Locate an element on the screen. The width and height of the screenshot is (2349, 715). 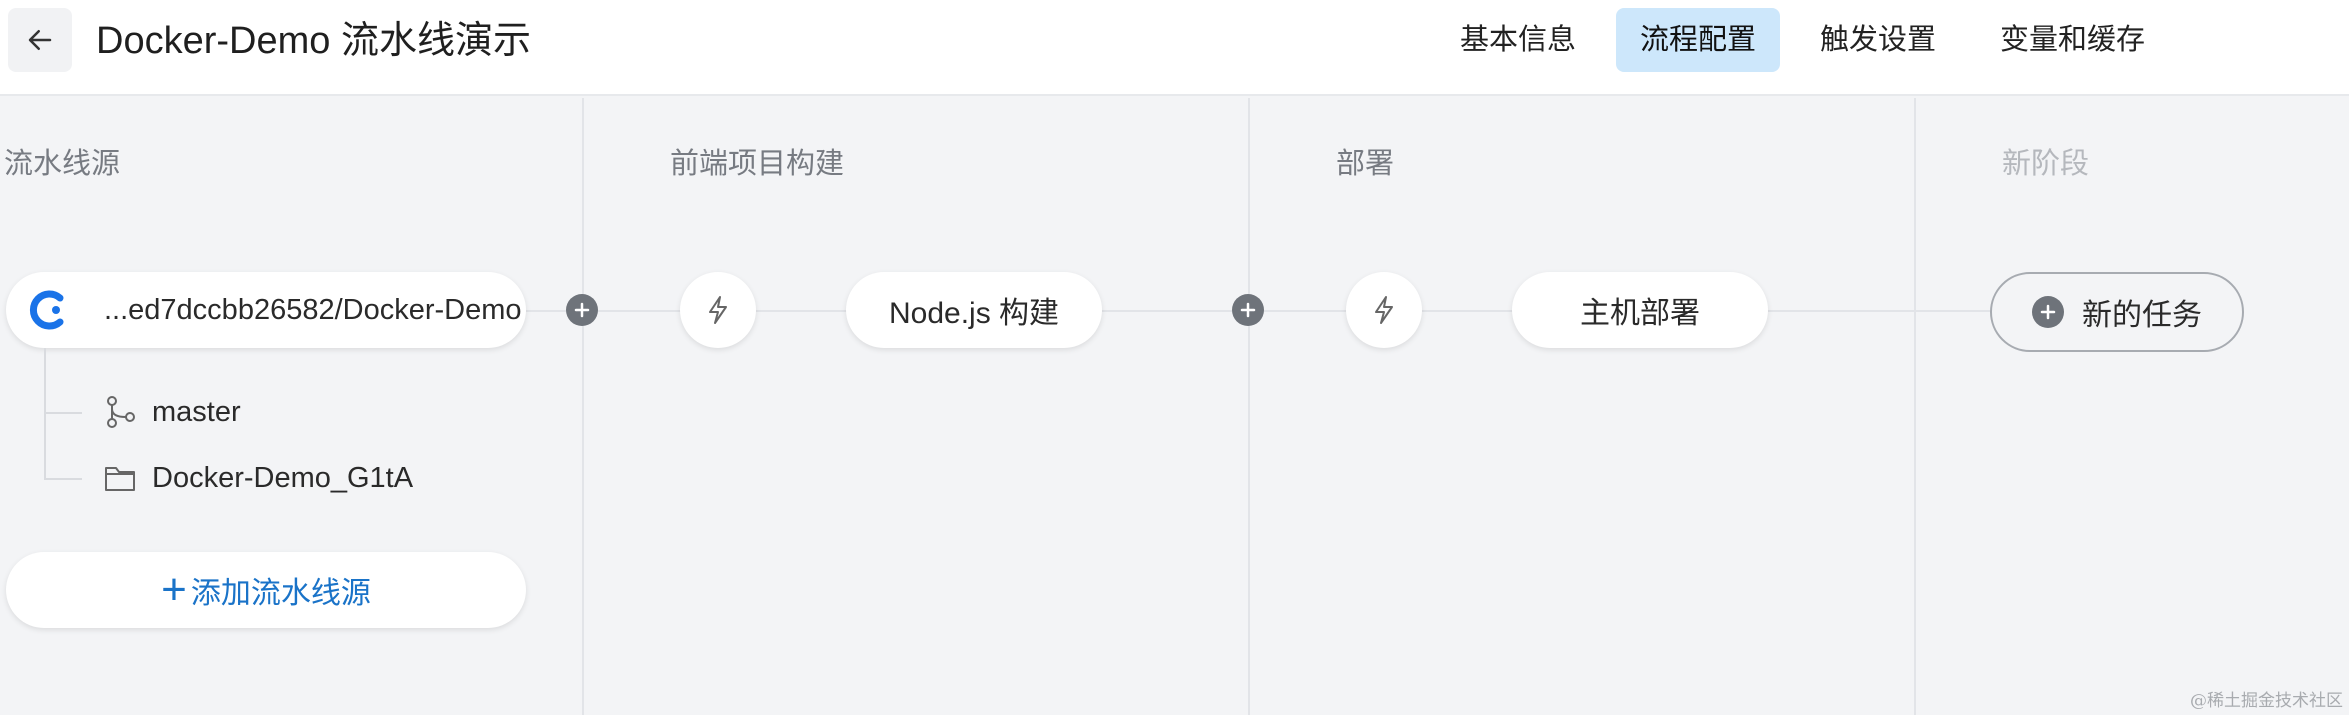
task-host-deploy: 主机部署 is located at coordinates (1640, 310).